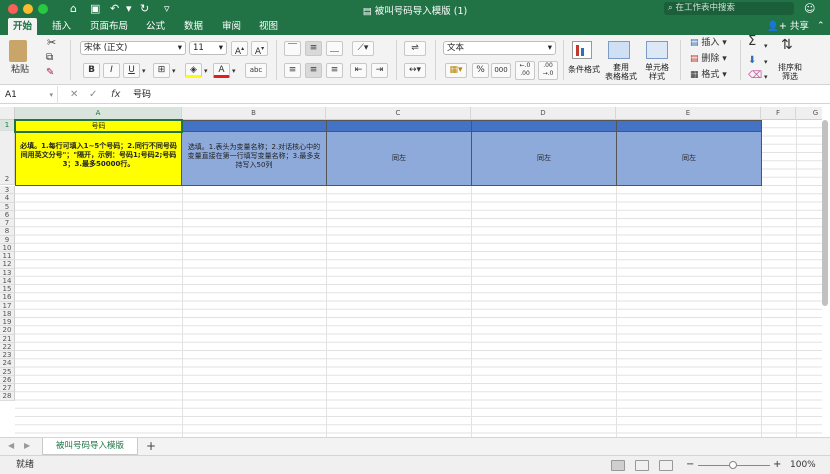  I want to click on add-sheet-button: +, so click(151, 446).